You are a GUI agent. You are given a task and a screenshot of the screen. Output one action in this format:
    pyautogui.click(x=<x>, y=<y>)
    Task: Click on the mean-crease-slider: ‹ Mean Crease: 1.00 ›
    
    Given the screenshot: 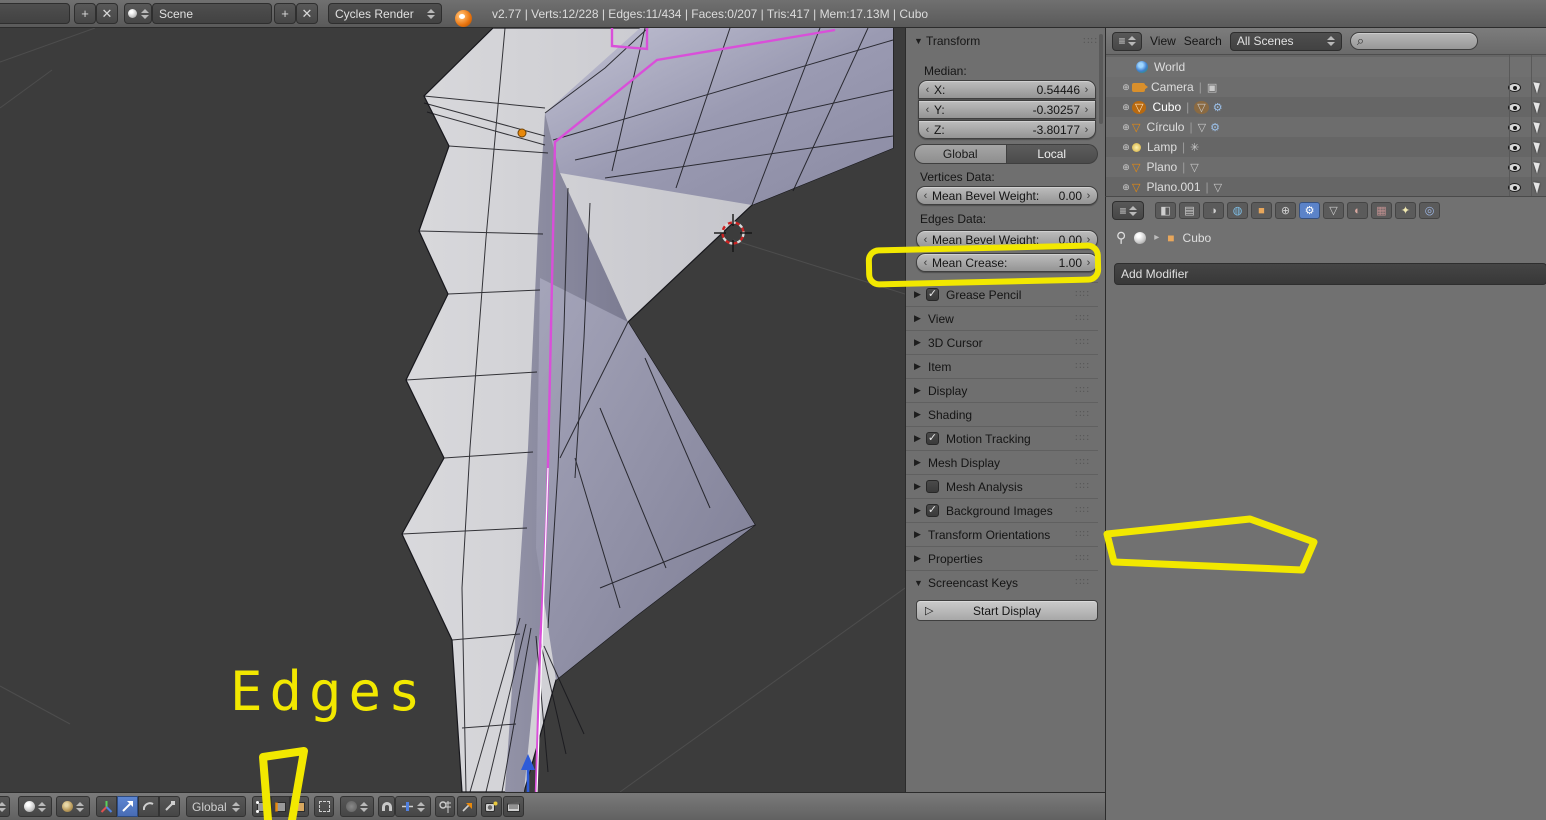 What is the action you would take?
    pyautogui.click(x=1007, y=262)
    